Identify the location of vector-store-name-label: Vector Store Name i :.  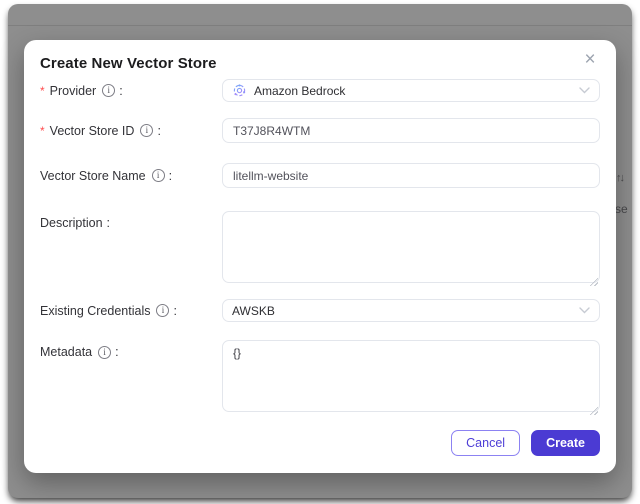
(131, 176).